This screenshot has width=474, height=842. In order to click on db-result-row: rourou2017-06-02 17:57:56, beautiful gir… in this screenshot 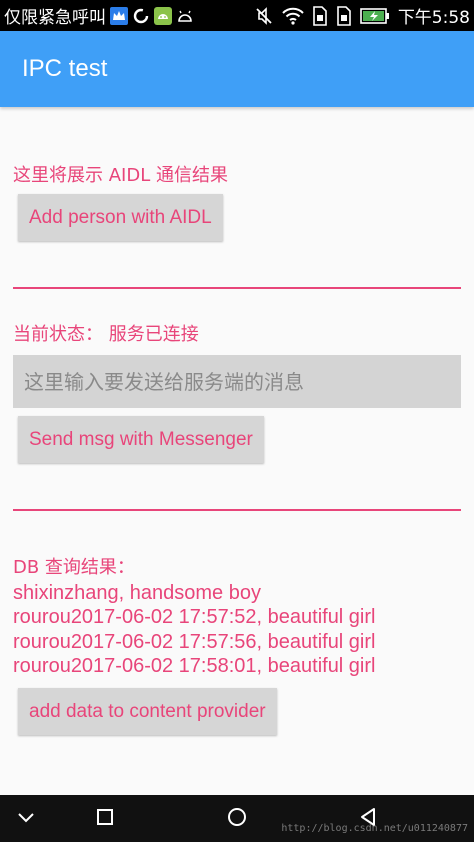, I will do `click(194, 641)`.